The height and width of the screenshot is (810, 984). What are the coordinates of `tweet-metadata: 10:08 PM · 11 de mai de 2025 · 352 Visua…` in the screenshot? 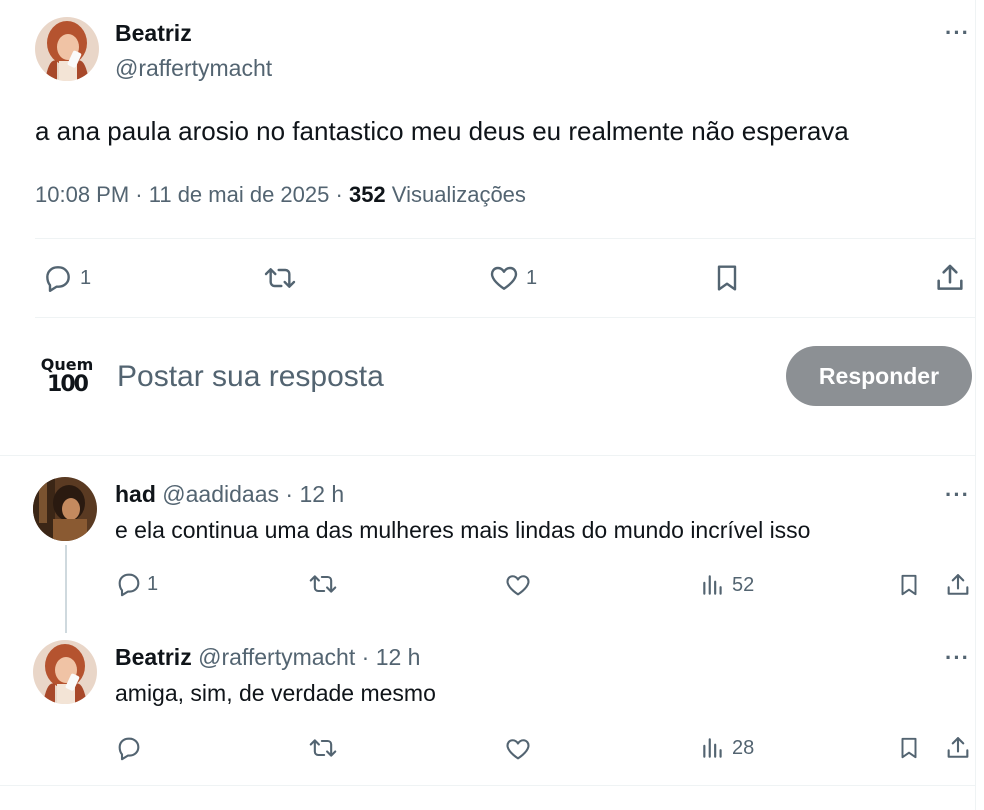 It's located at (280, 195).